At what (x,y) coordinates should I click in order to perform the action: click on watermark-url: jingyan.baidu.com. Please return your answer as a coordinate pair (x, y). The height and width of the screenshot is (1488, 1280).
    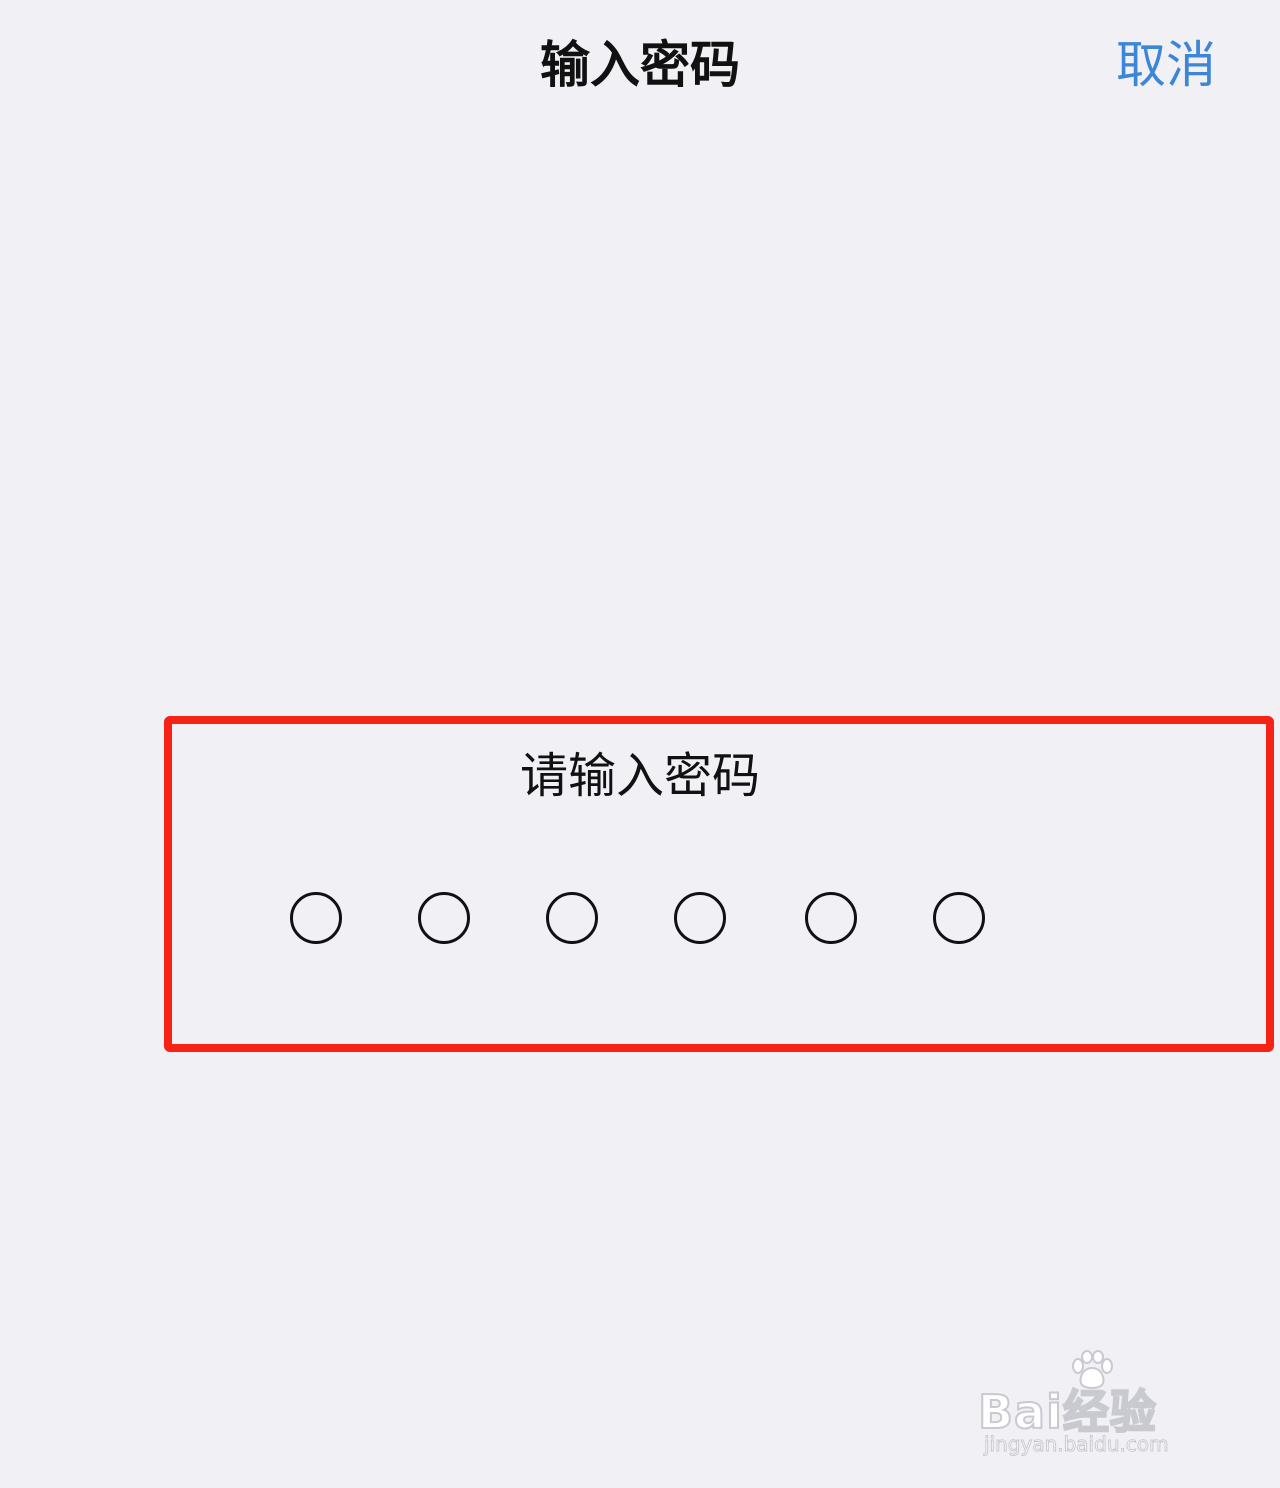
    Looking at the image, I should click on (1077, 1444).